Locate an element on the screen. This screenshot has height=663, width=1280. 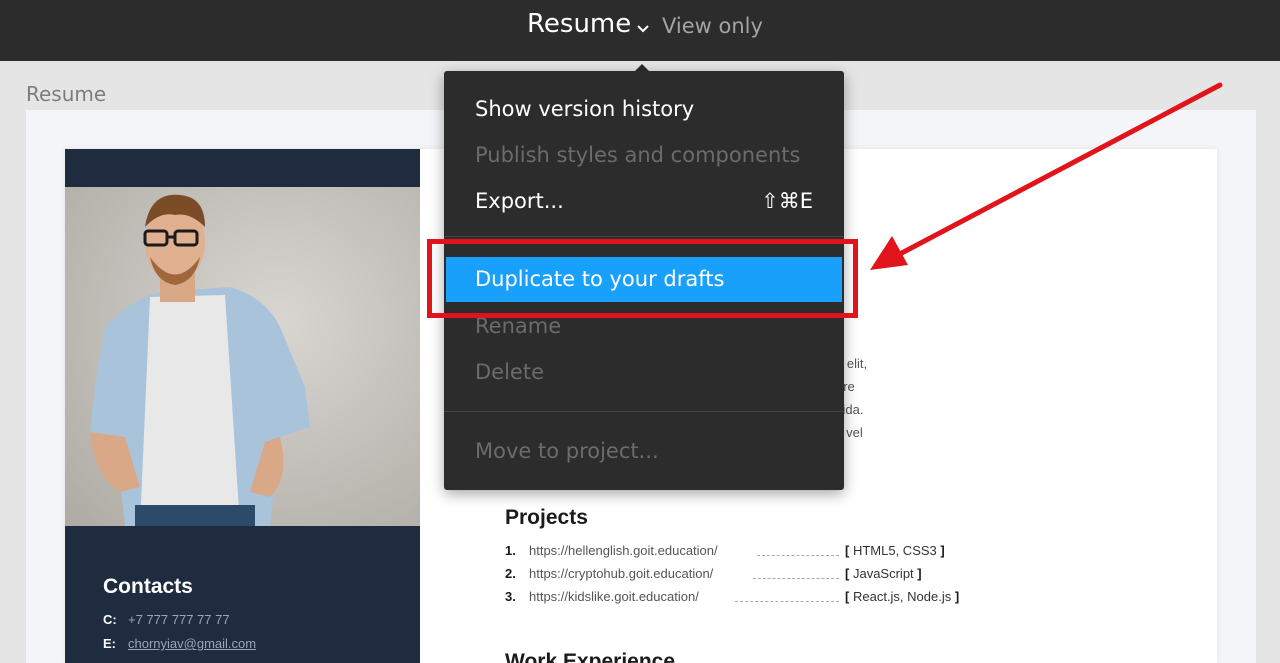
menu-item-delete: Delete is located at coordinates (509, 372).